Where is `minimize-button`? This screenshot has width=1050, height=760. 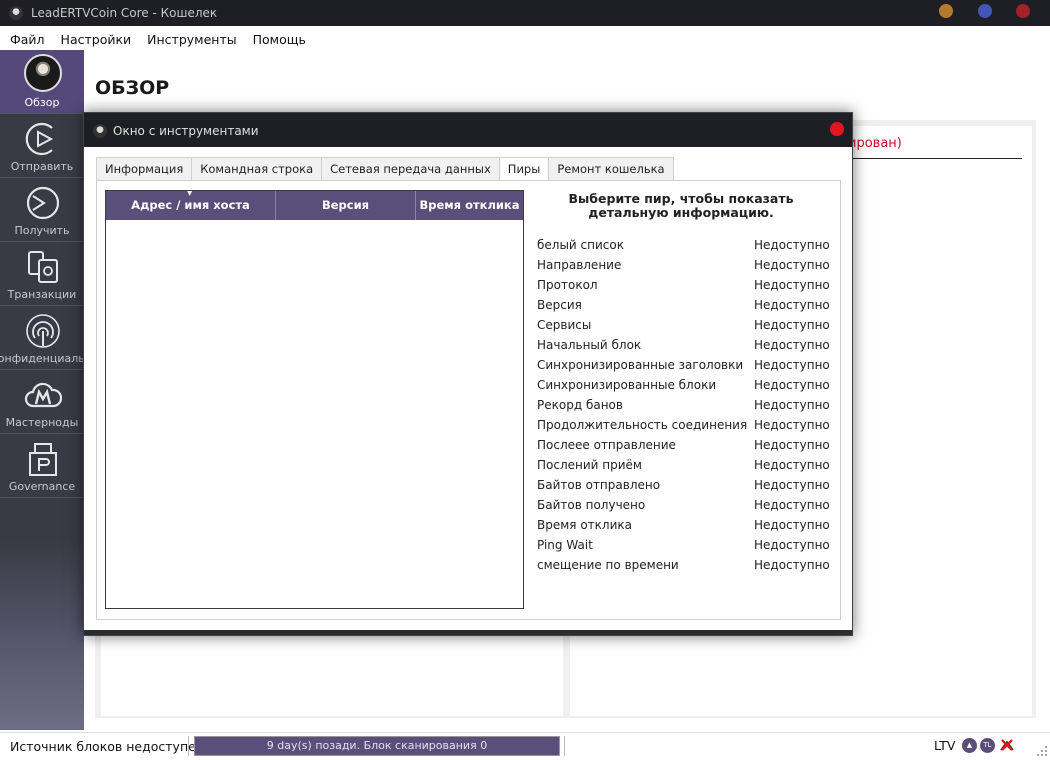
minimize-button is located at coordinates (946, 11).